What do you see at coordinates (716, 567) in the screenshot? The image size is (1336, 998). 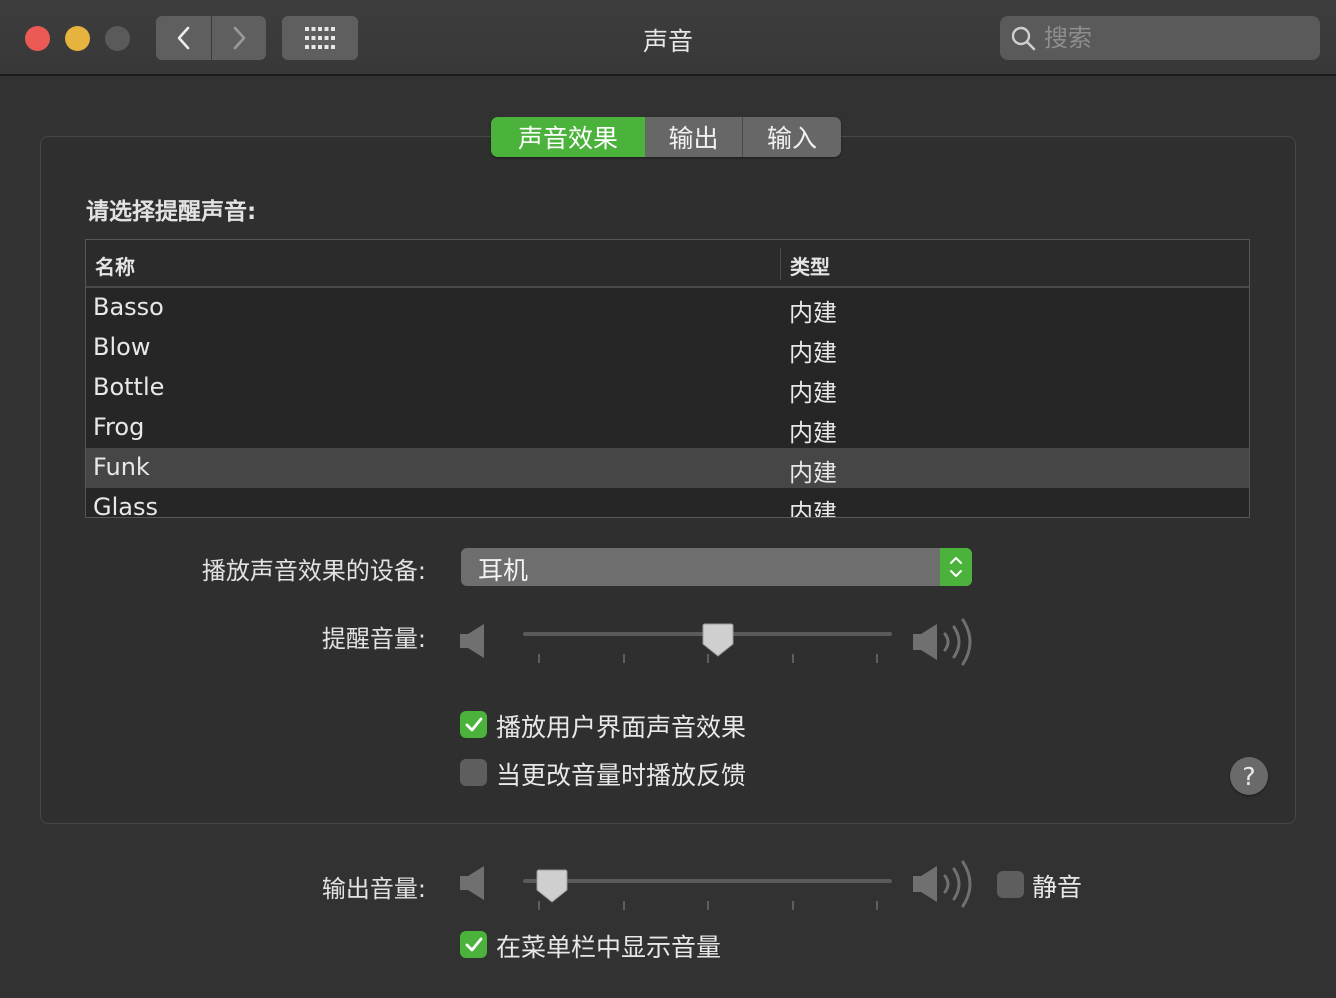 I see `device-popup: 耳机` at bounding box center [716, 567].